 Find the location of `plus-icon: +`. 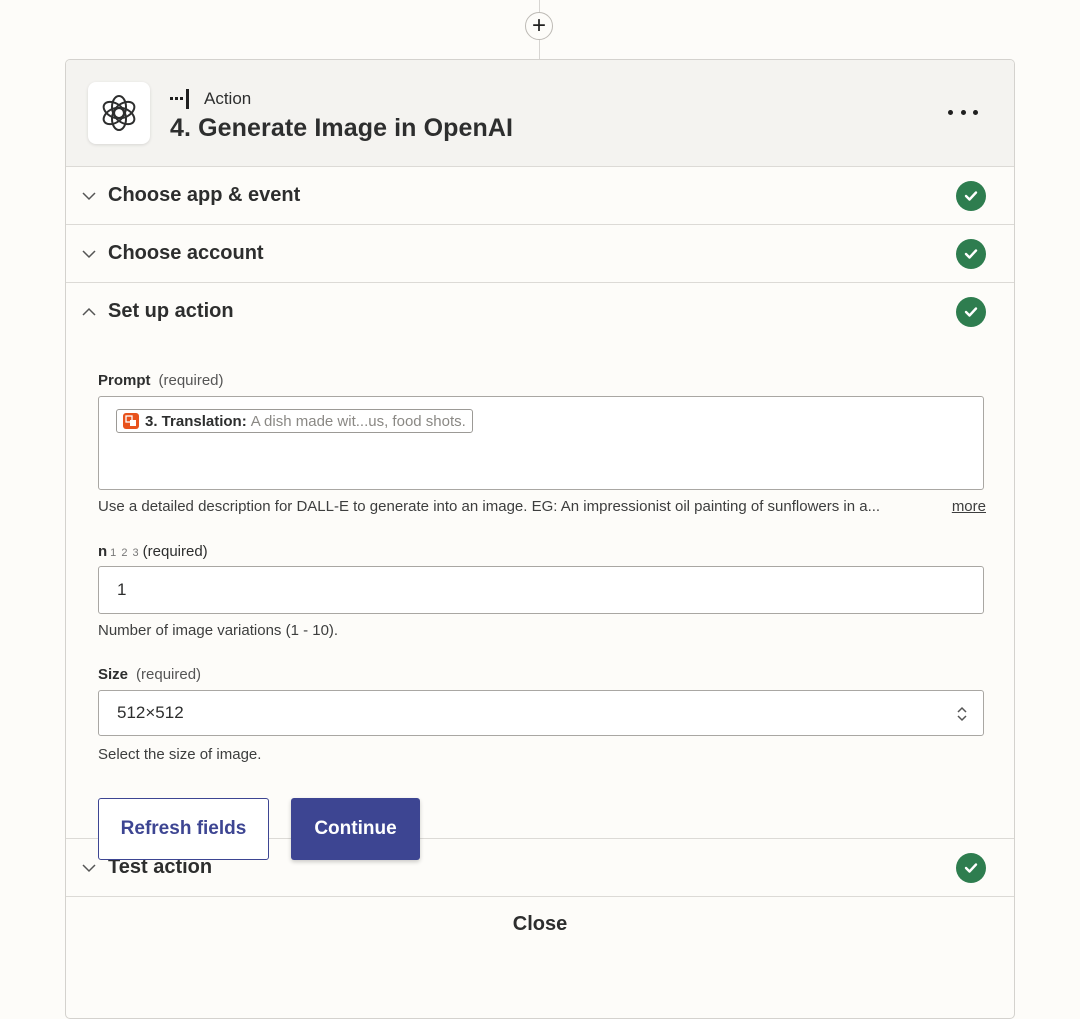

plus-icon: + is located at coordinates (538, 25).